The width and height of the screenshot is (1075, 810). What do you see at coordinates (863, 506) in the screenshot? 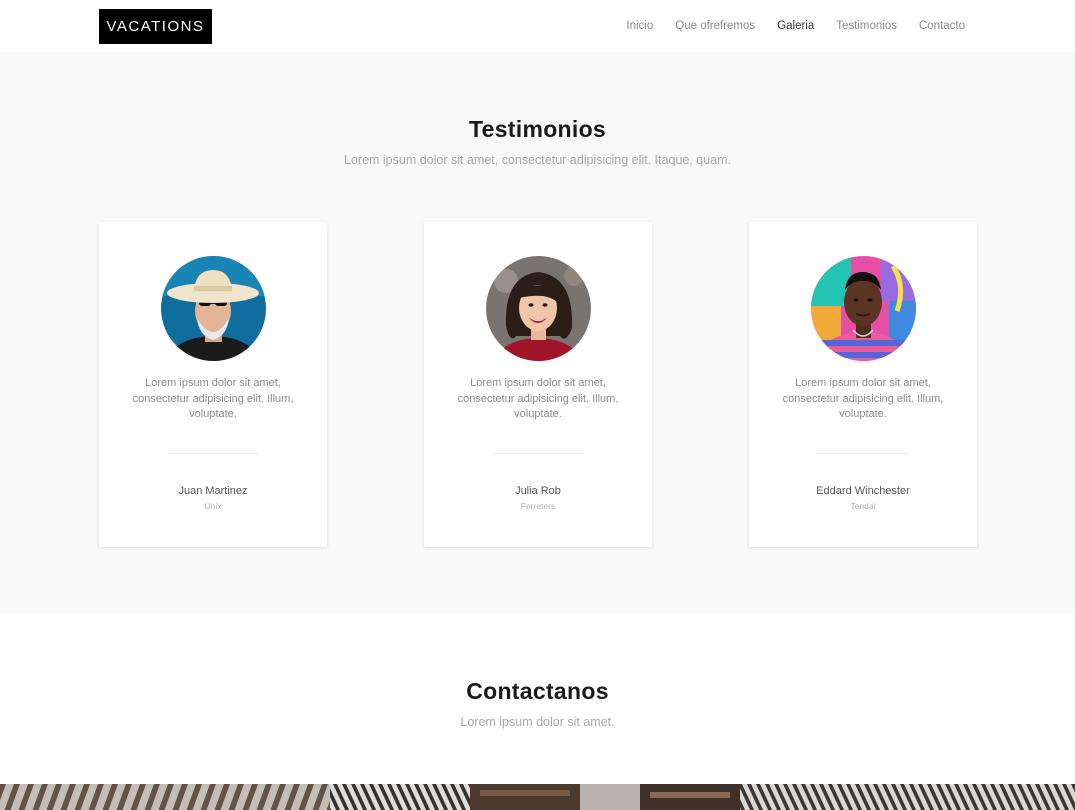
I see `testimonial-role: Tendai` at bounding box center [863, 506].